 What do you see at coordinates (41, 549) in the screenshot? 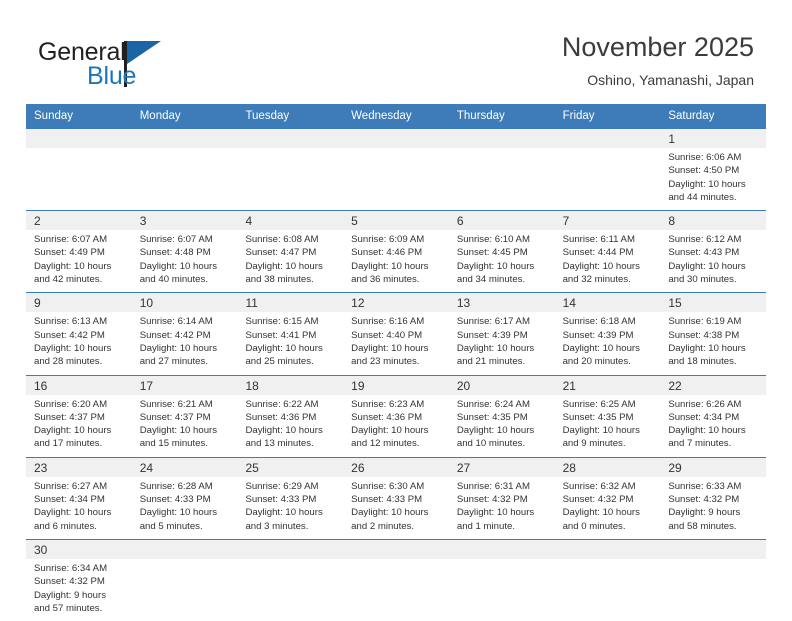
I see `day-number: 30` at bounding box center [41, 549].